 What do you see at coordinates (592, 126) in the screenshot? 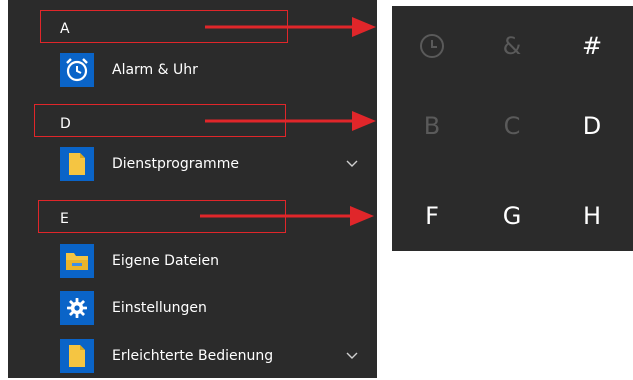
I see `jump-cell-d: D` at bounding box center [592, 126].